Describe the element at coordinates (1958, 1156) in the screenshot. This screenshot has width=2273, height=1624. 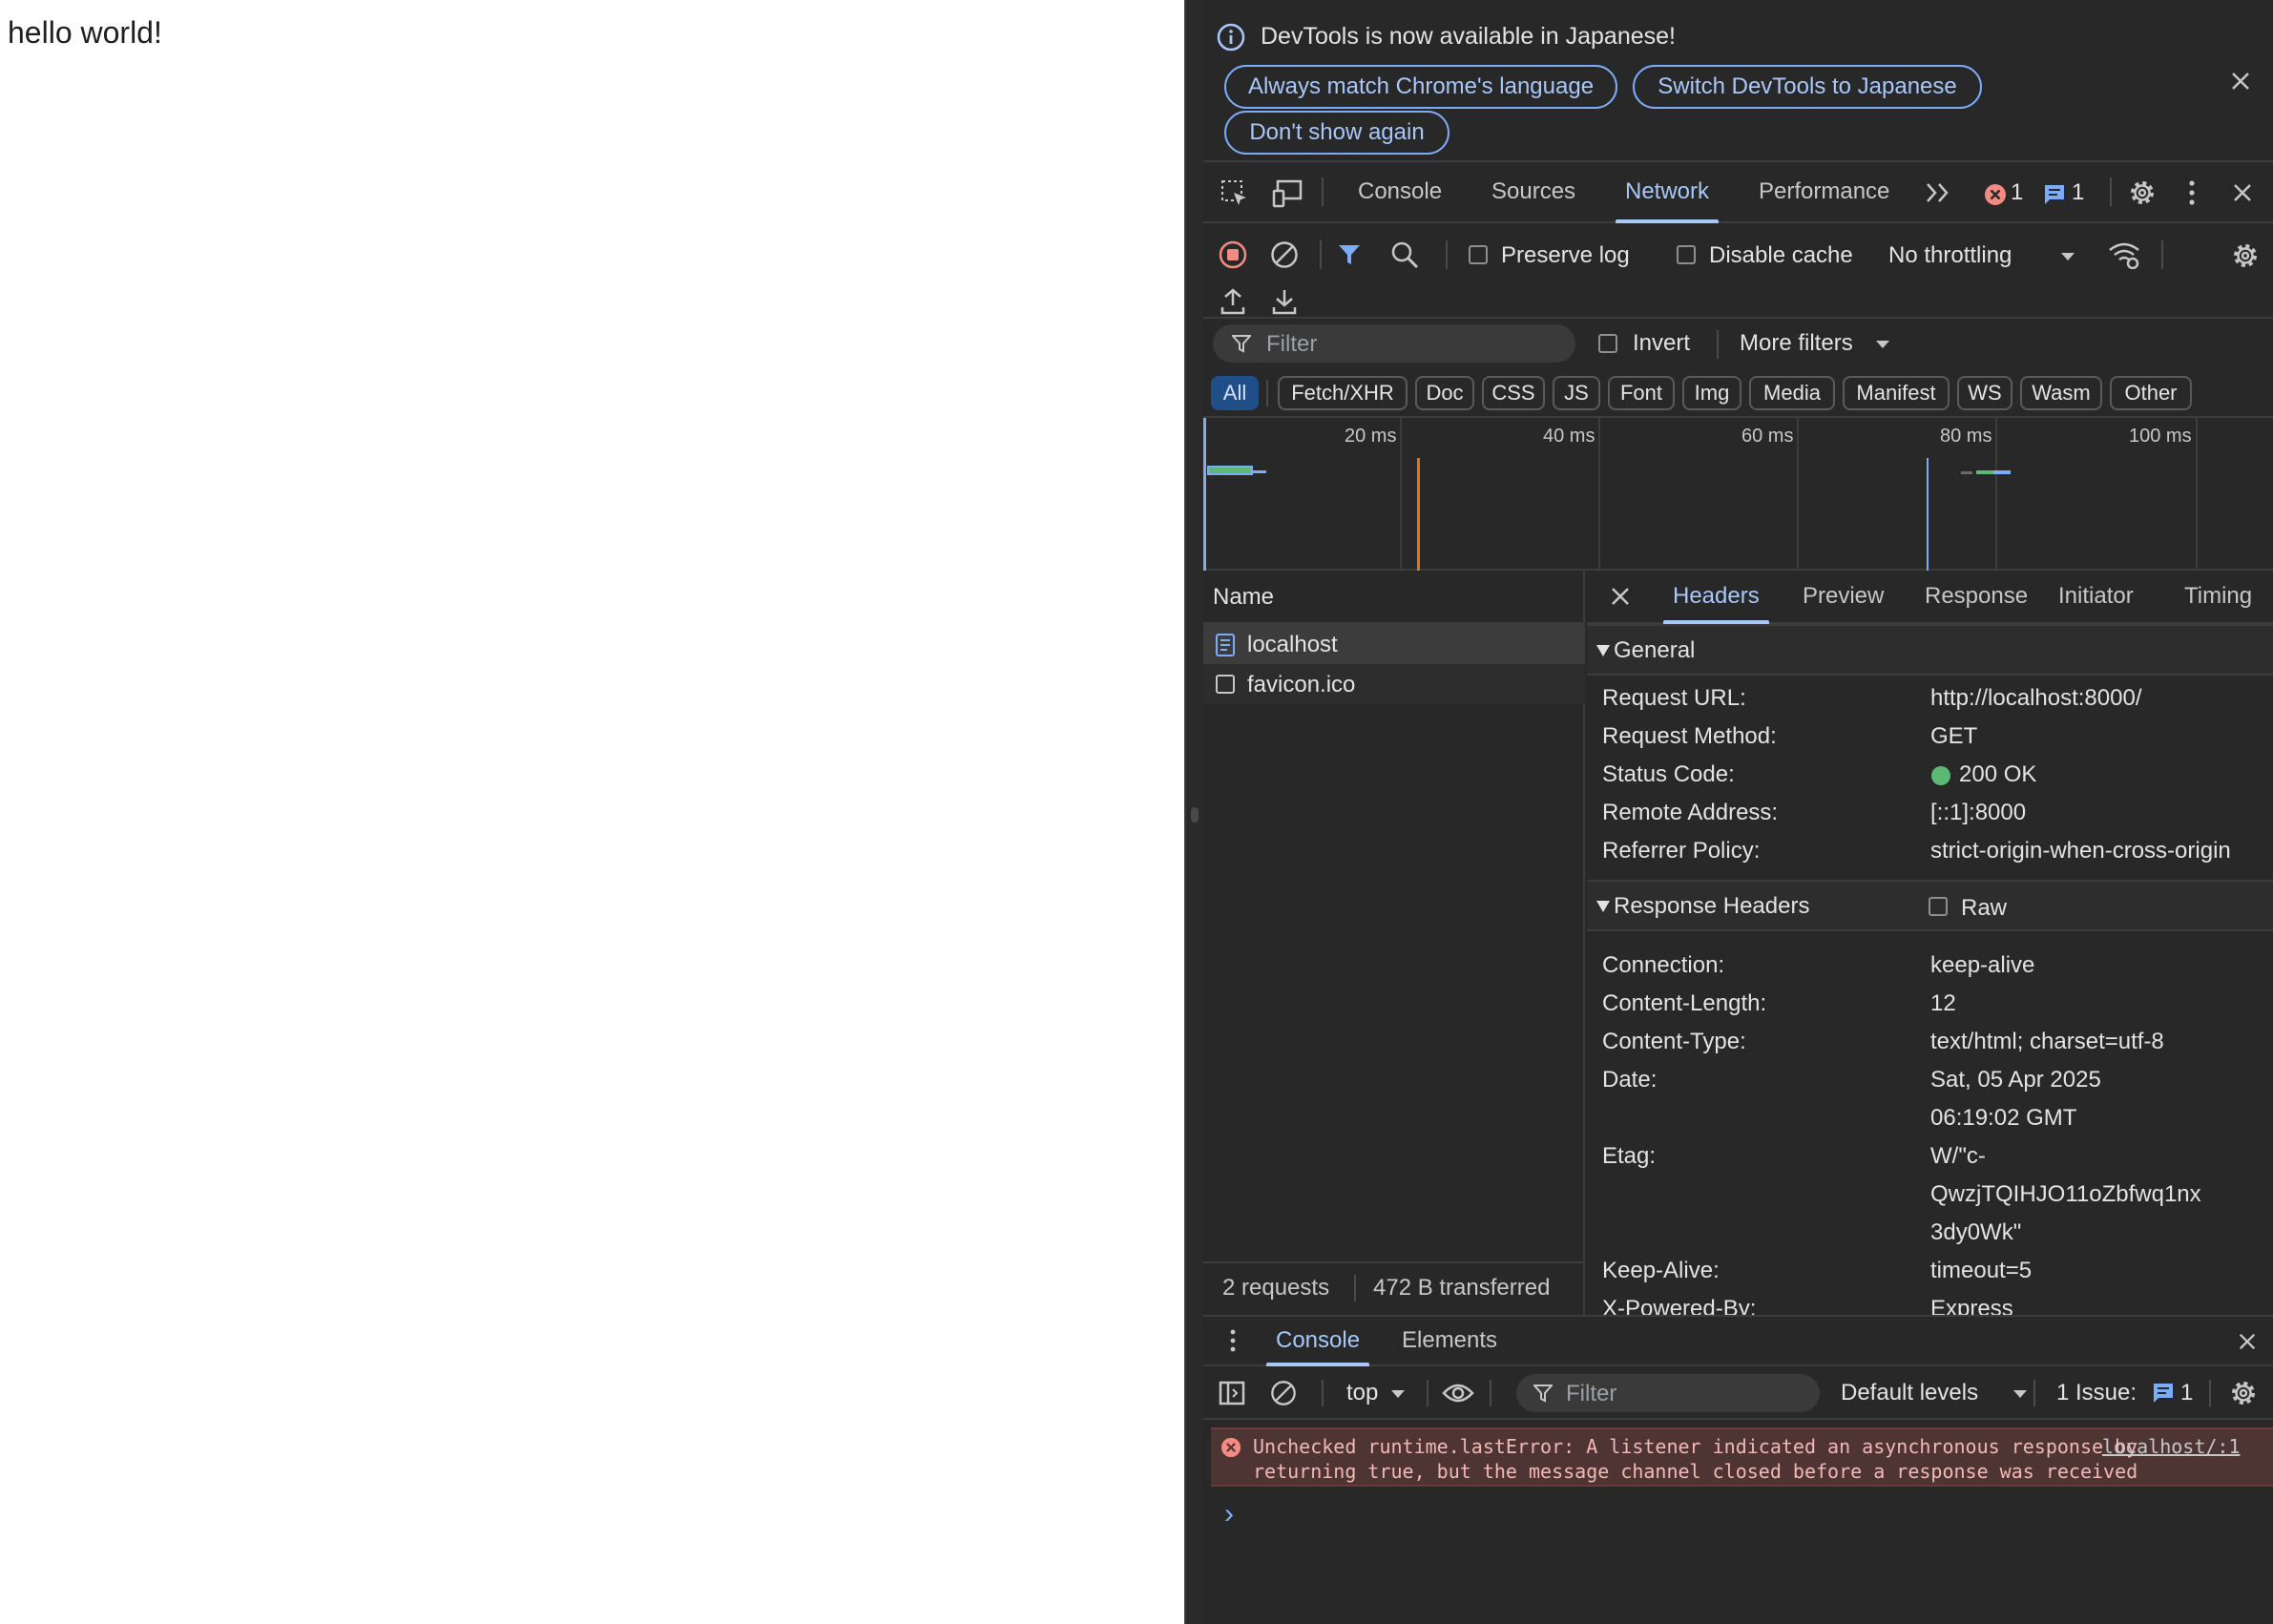
I see `header-value: W/"c-` at that location.